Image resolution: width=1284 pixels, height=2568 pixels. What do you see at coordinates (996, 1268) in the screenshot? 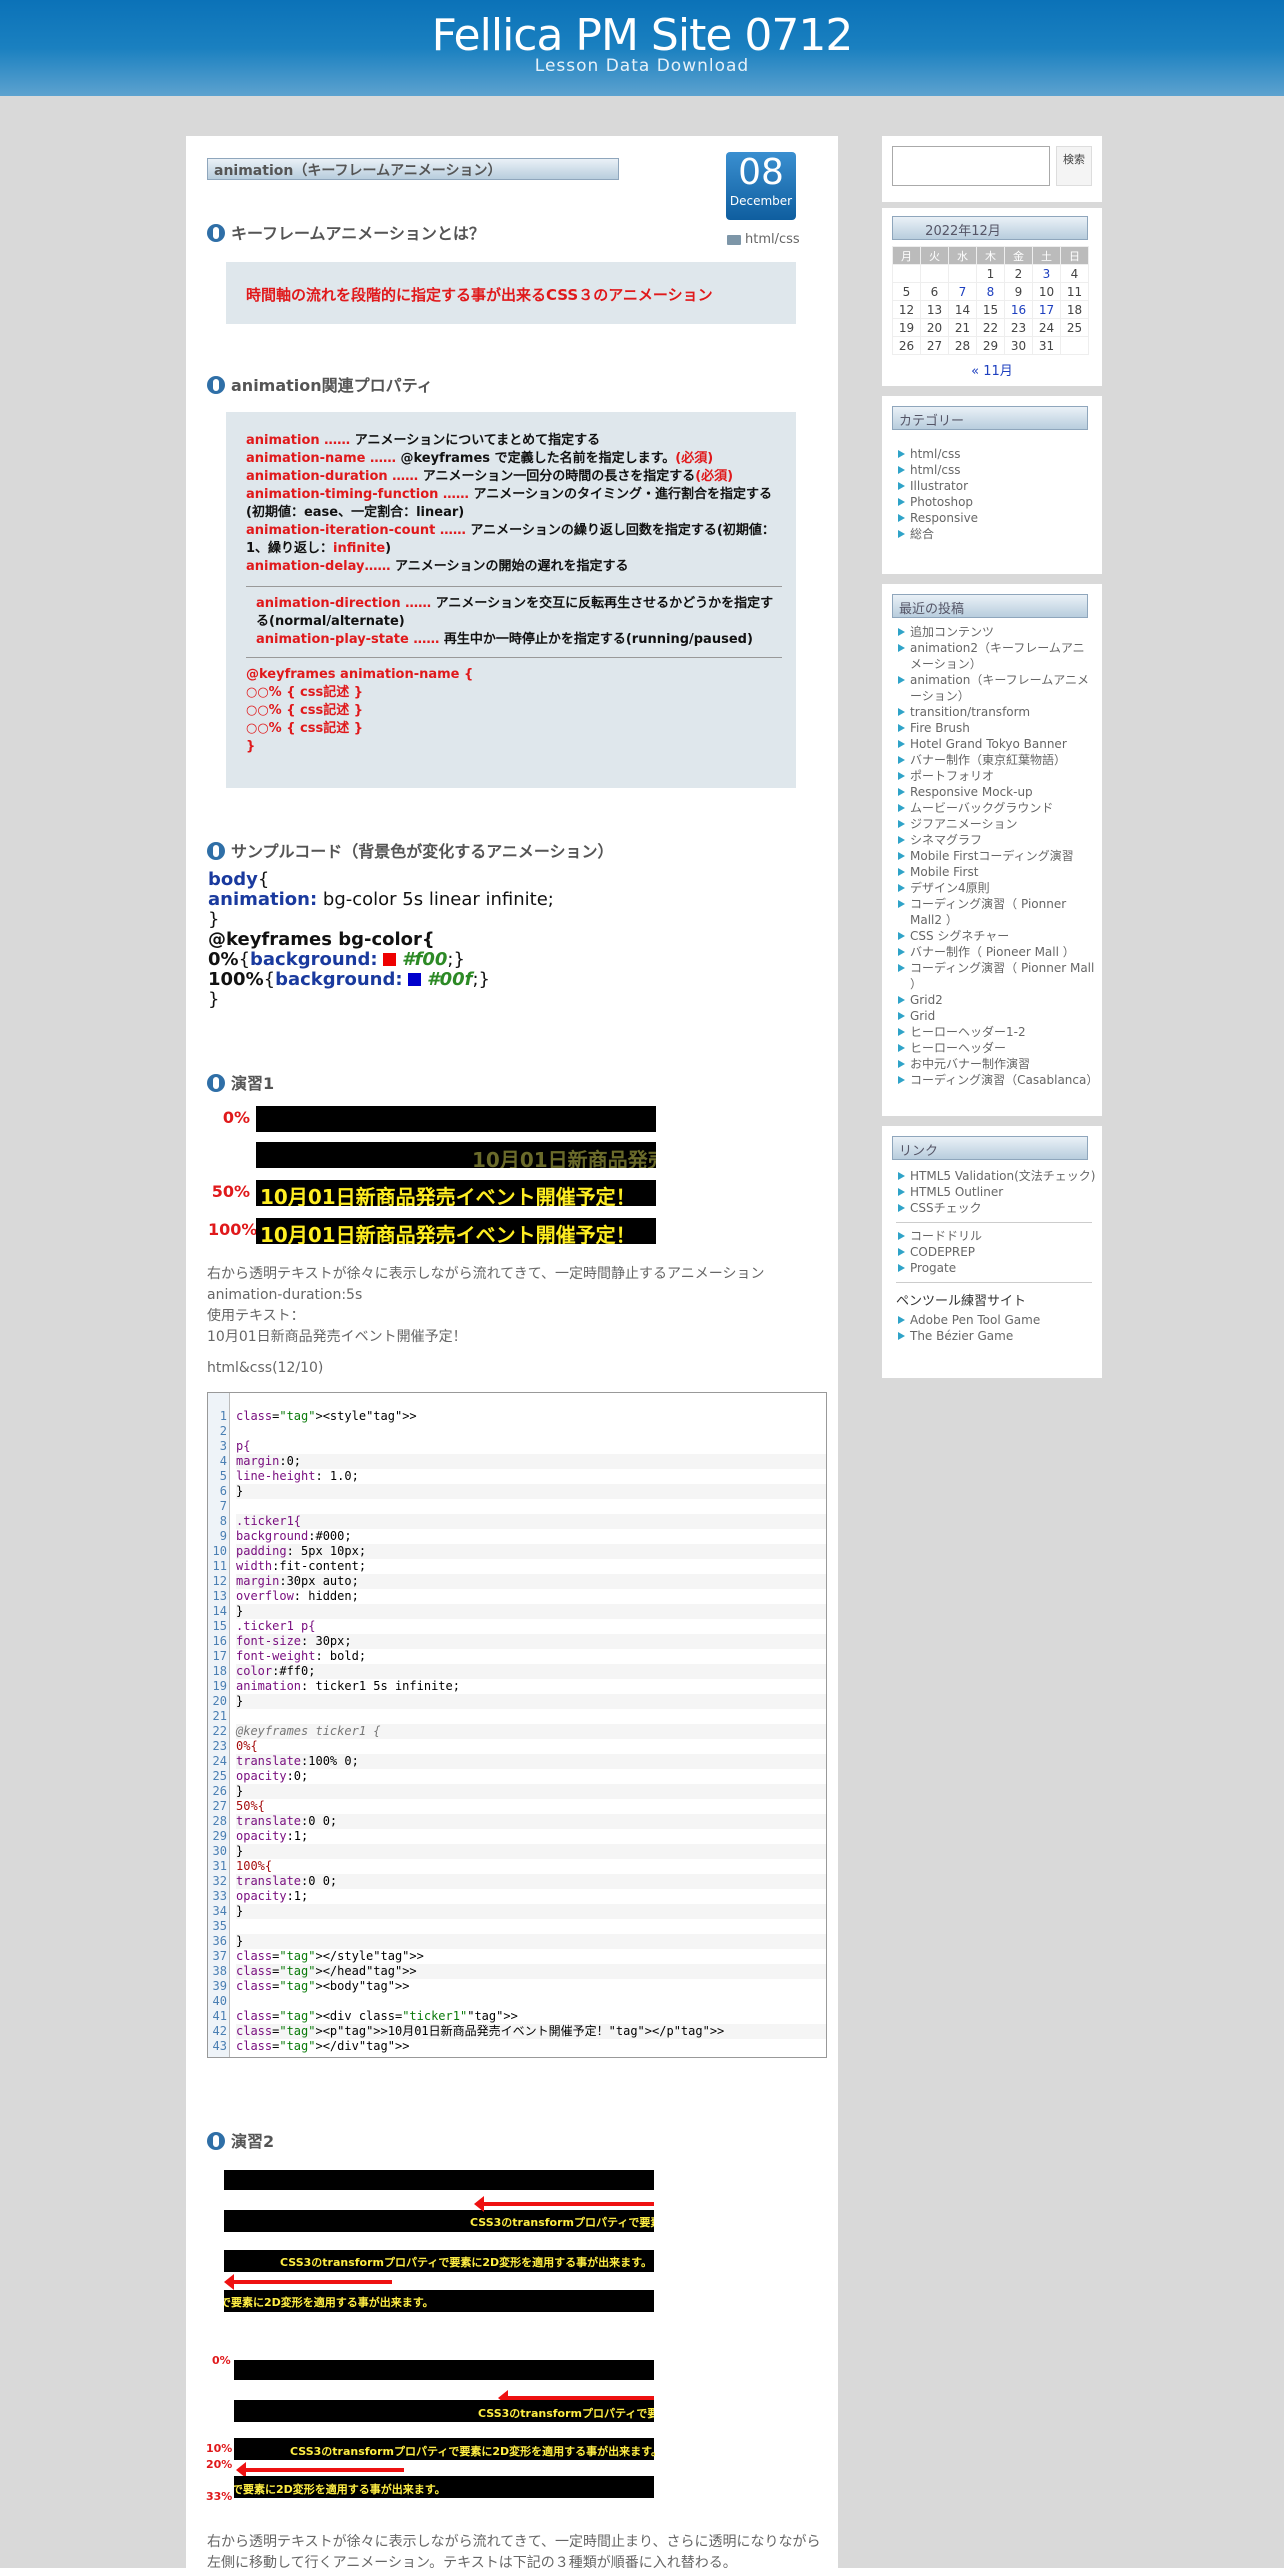
I see `external-link: Progate` at bounding box center [996, 1268].